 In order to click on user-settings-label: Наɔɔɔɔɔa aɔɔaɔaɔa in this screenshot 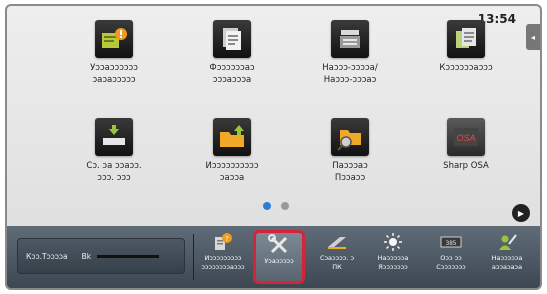, I will do `click(507, 262)`.